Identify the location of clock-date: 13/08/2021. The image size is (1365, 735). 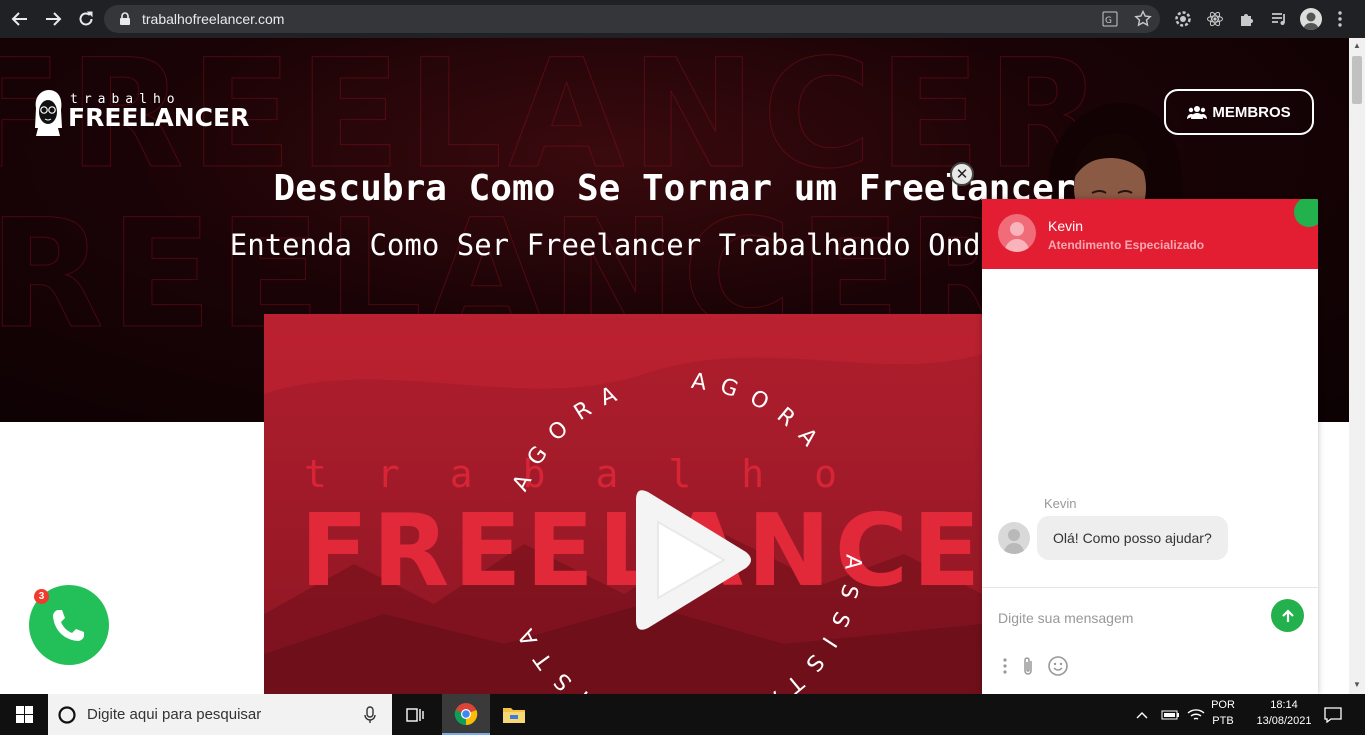
(1284, 721).